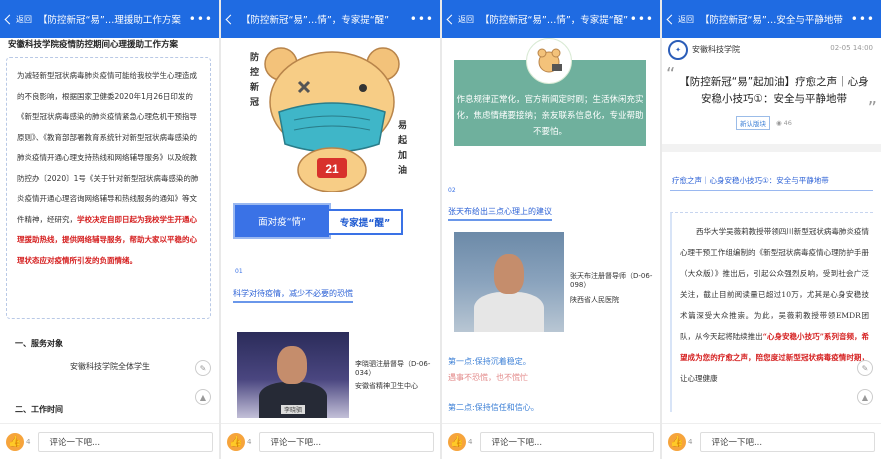 The image size is (881, 459). Describe the element at coordinates (774, 90) in the screenshot. I see `article-headline: 【防控新冠“易”起加油】疗愈之声｜心身安稳小技巧①：安全与平静地带` at that location.